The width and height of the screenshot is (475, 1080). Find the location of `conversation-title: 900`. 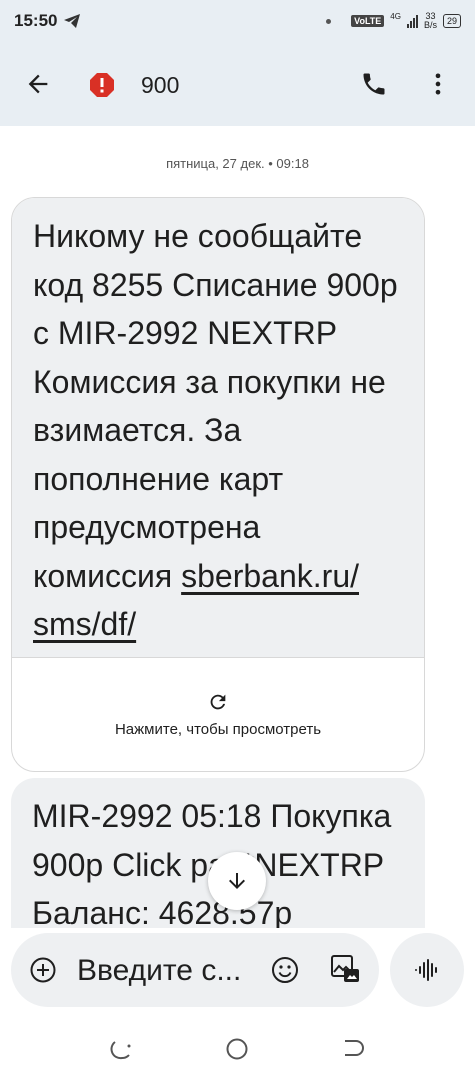

conversation-title: 900 is located at coordinates (160, 85).